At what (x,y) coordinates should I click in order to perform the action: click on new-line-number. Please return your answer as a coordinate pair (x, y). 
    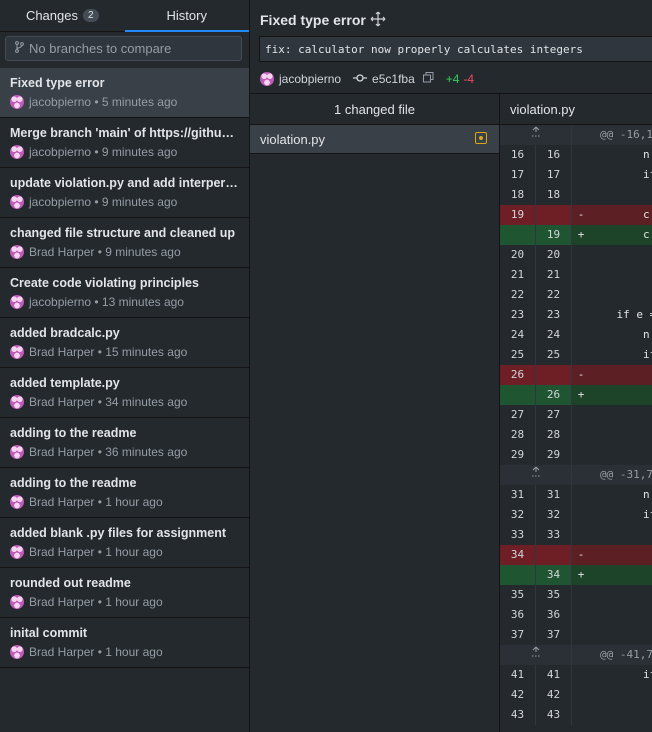
    Looking at the image, I should click on (554, 215).